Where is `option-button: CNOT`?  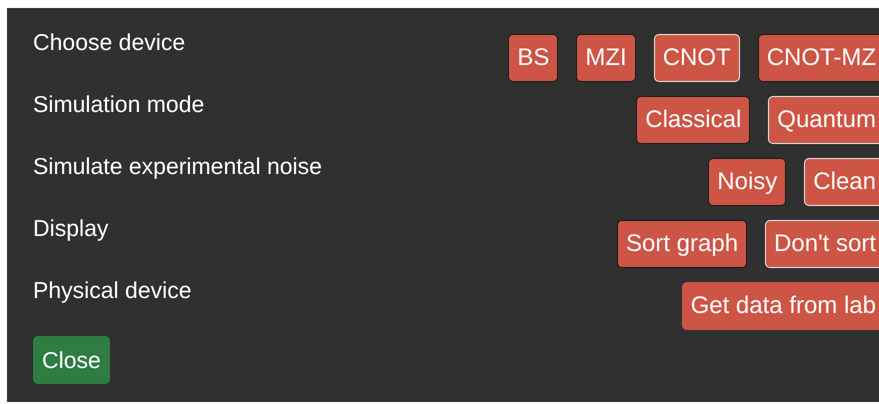
option-button: CNOT is located at coordinates (697, 58).